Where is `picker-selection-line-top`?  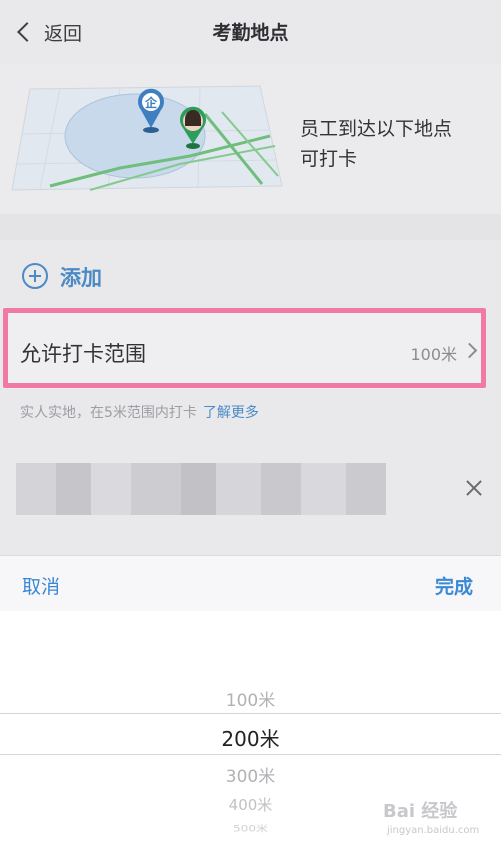 picker-selection-line-top is located at coordinates (250, 713).